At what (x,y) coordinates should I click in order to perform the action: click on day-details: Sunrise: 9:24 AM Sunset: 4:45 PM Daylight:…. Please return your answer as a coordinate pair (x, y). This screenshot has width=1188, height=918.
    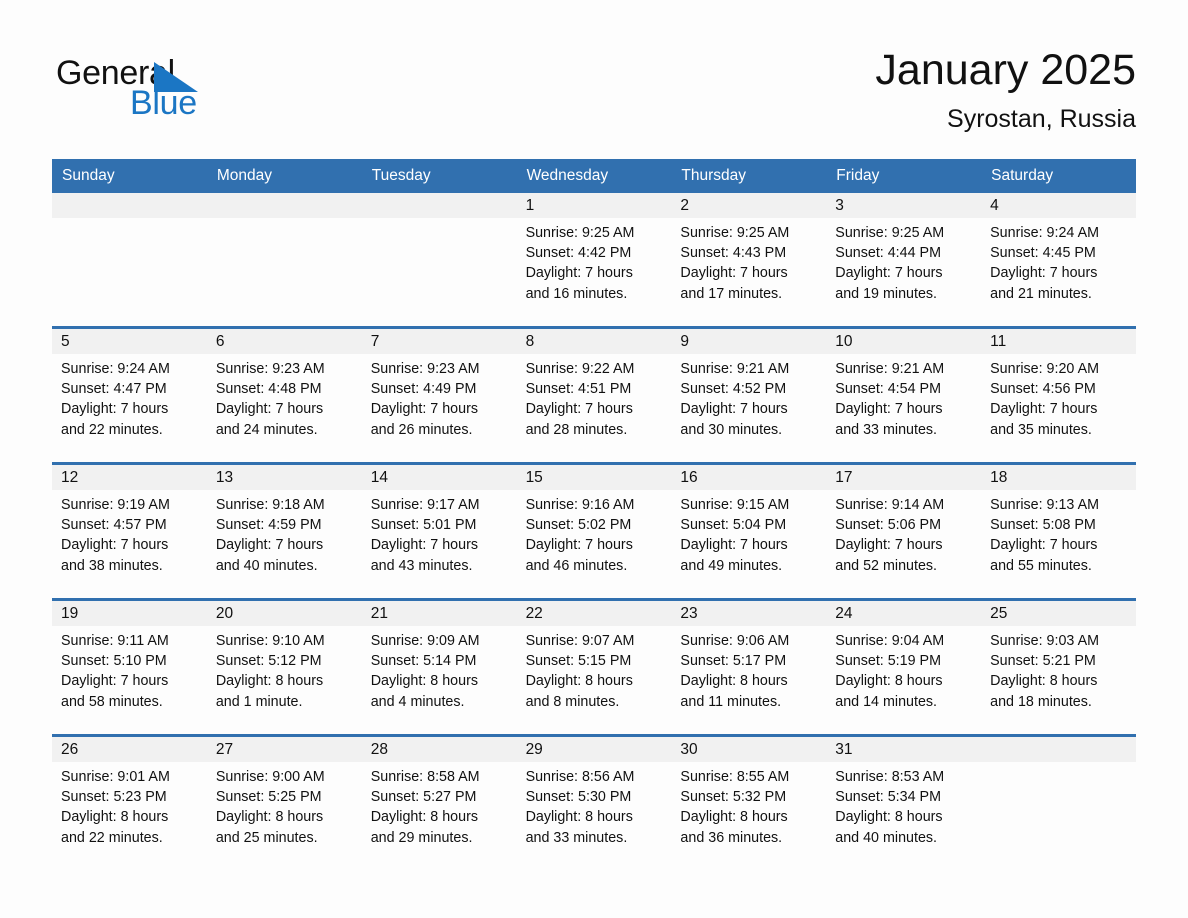
    Looking at the image, I should click on (1058, 261).